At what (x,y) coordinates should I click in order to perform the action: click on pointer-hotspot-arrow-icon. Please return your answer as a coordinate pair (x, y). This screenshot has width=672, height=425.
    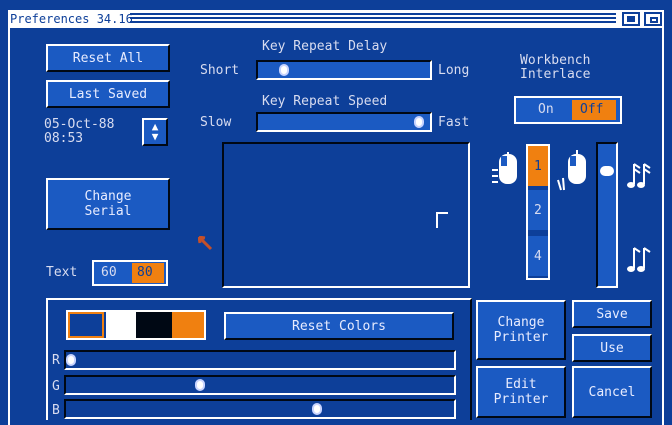
    Looking at the image, I should click on (205, 243).